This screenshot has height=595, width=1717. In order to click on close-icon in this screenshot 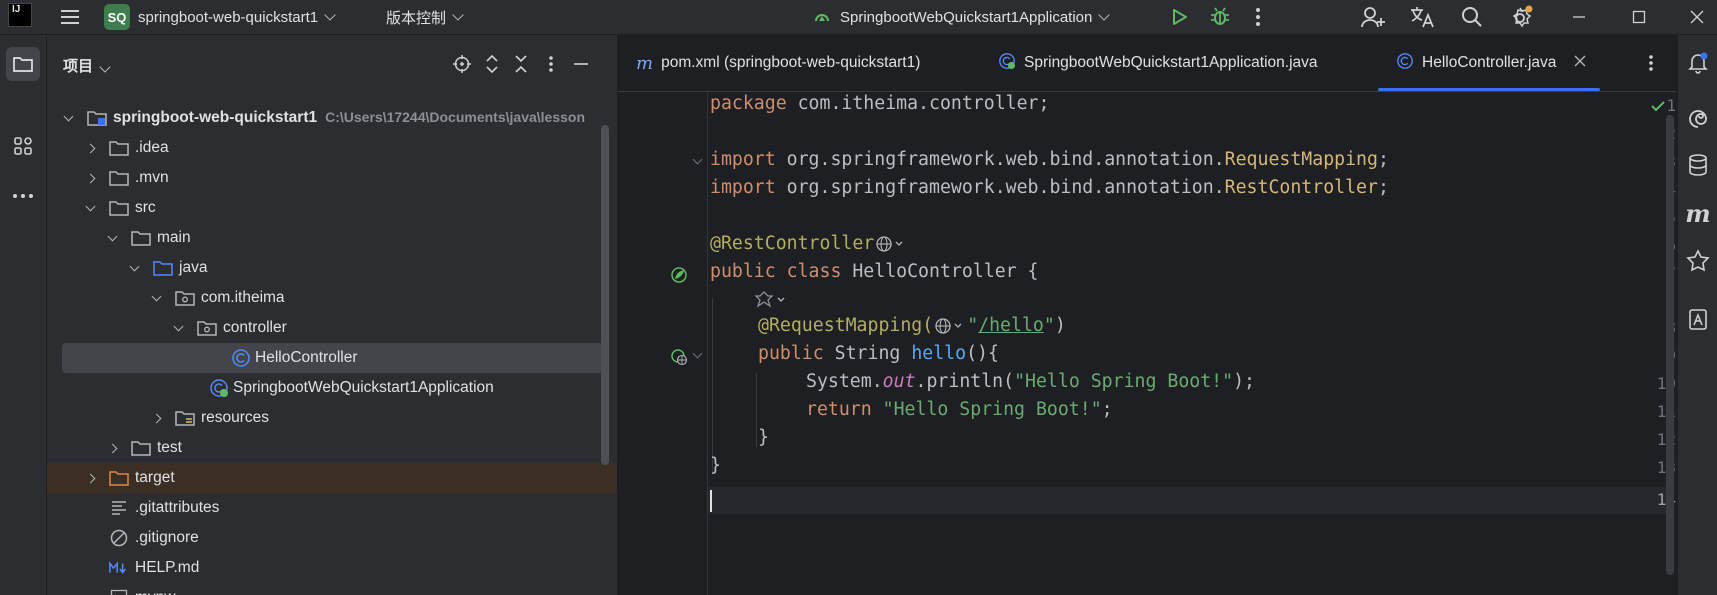, I will do `click(1697, 17)`.